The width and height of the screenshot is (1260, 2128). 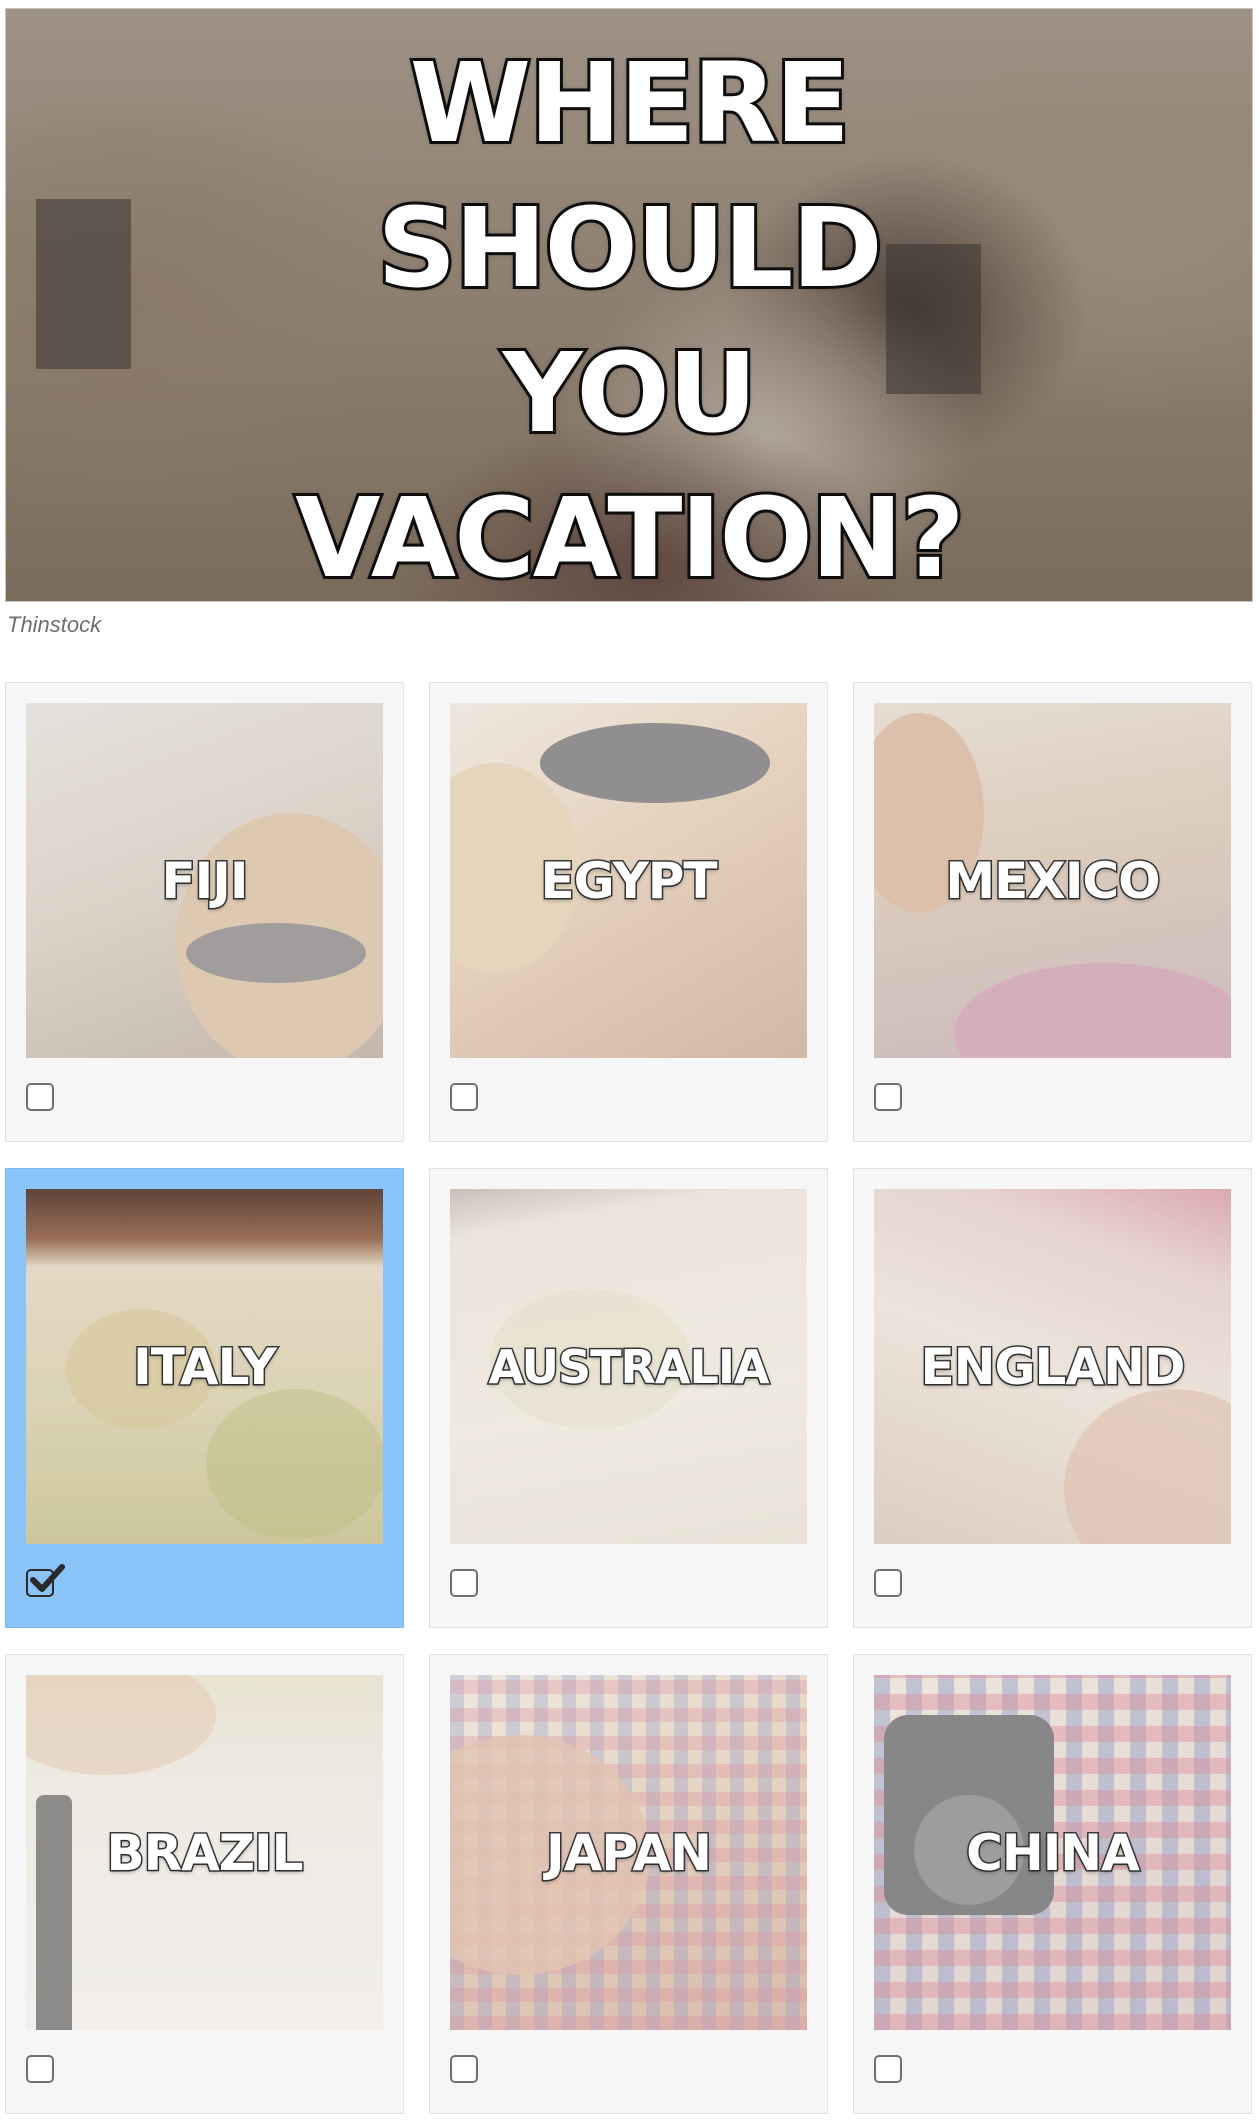 I want to click on quiz-title-line: VACATION?, so click(x=629, y=536).